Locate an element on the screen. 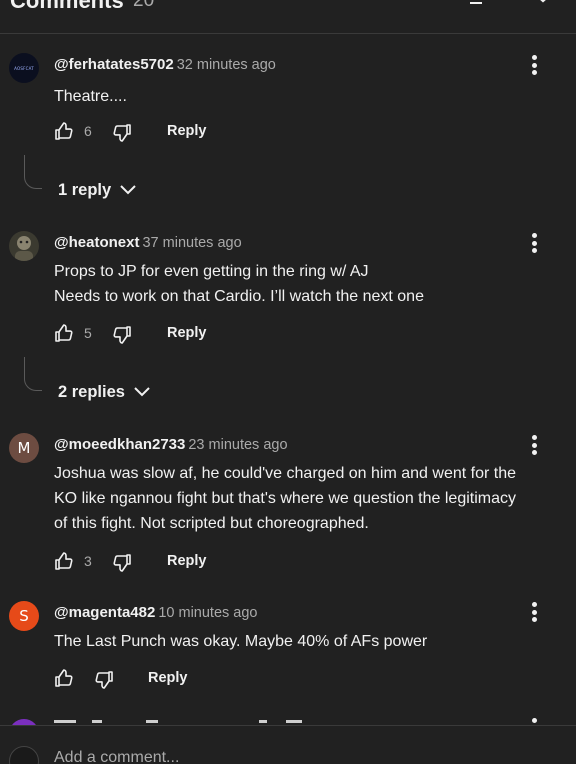 Image resolution: width=576 pixels, height=764 pixels. avatar-letter: S is located at coordinates (24, 616).